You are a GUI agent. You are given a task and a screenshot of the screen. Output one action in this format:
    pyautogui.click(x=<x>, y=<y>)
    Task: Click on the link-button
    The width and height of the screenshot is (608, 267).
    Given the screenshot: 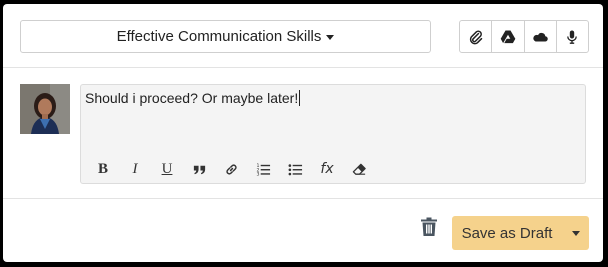 What is the action you would take?
    pyautogui.click(x=231, y=169)
    